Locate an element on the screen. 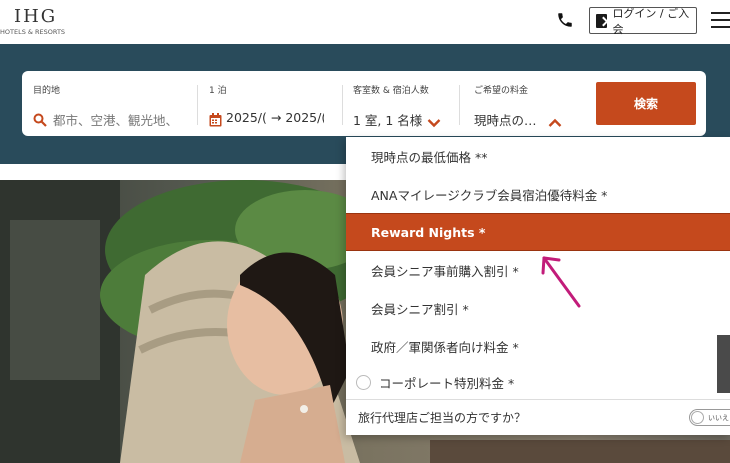  toggle-label: いいえ is located at coordinates (718, 418).